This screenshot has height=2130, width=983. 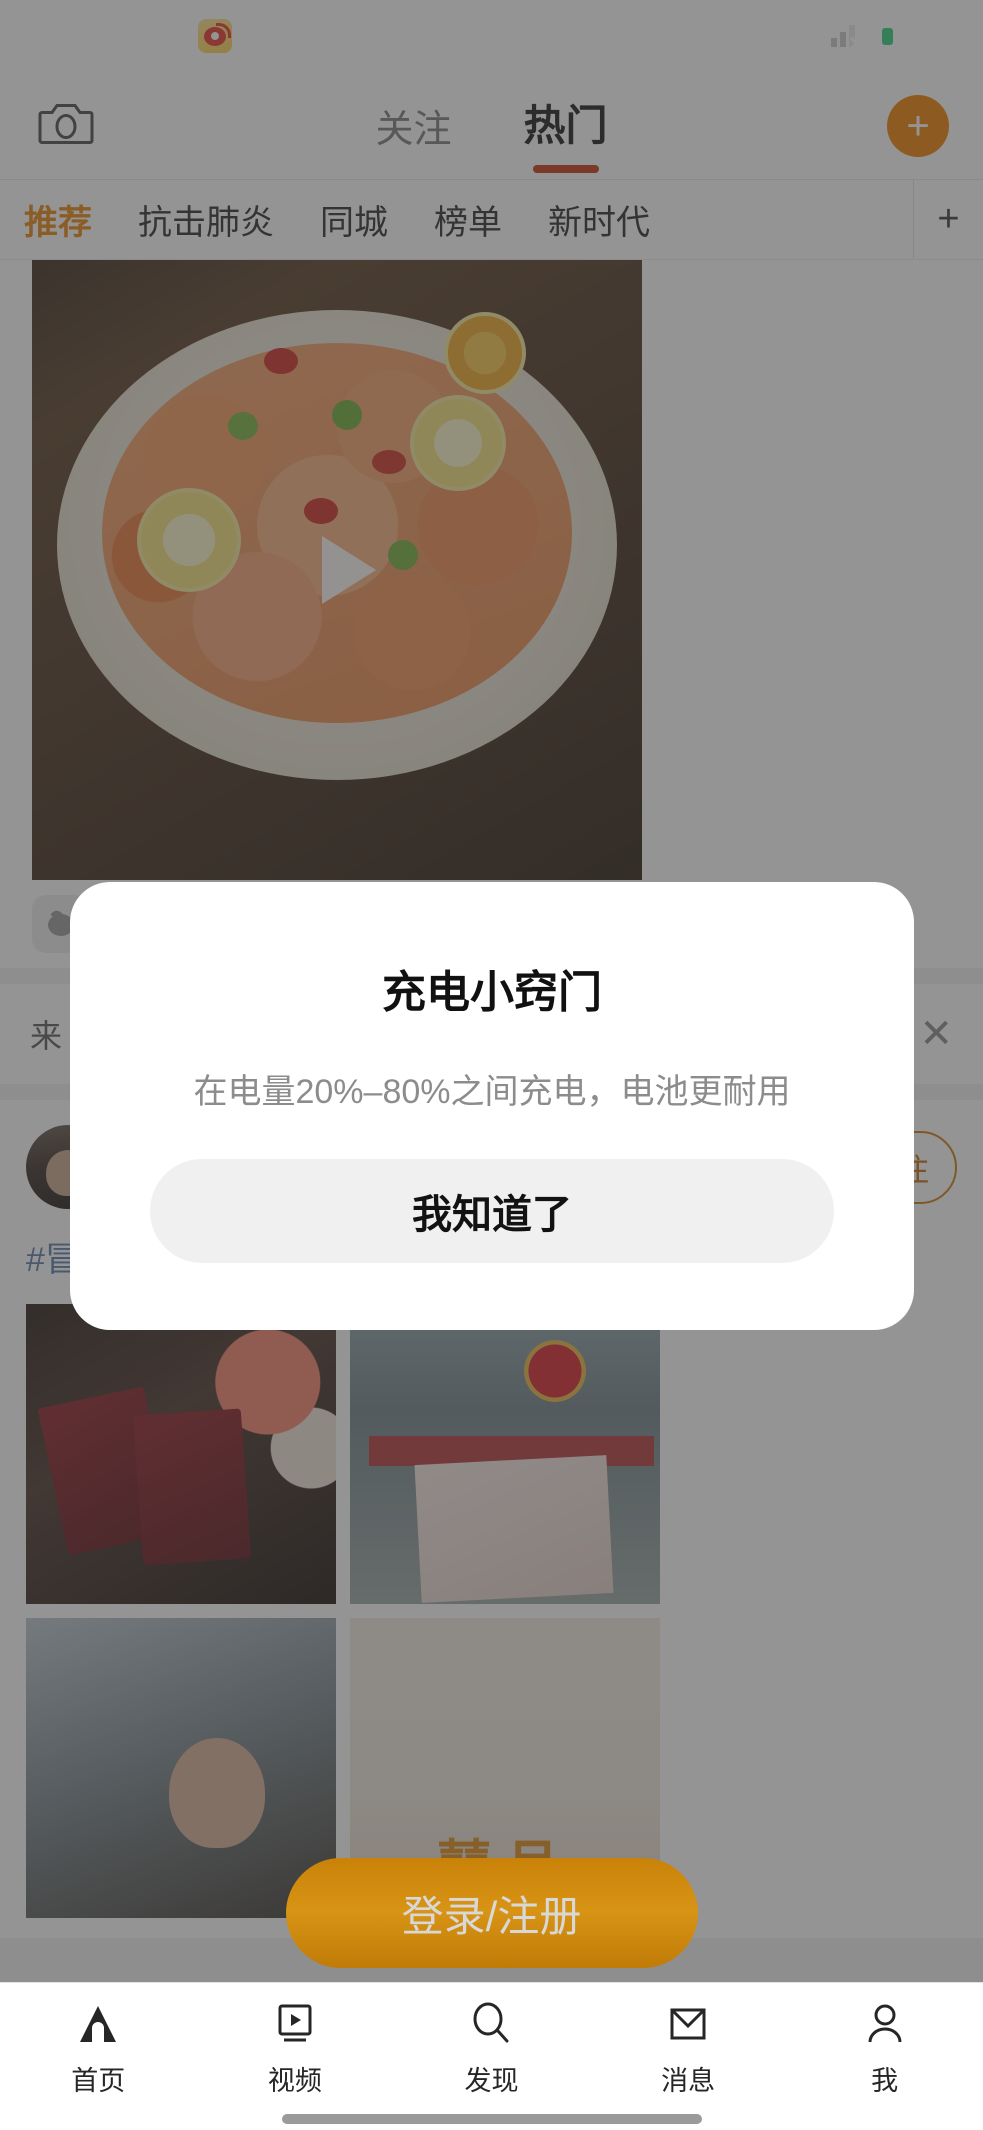 What do you see at coordinates (98, 2024) in the screenshot?
I see `home-icon` at bounding box center [98, 2024].